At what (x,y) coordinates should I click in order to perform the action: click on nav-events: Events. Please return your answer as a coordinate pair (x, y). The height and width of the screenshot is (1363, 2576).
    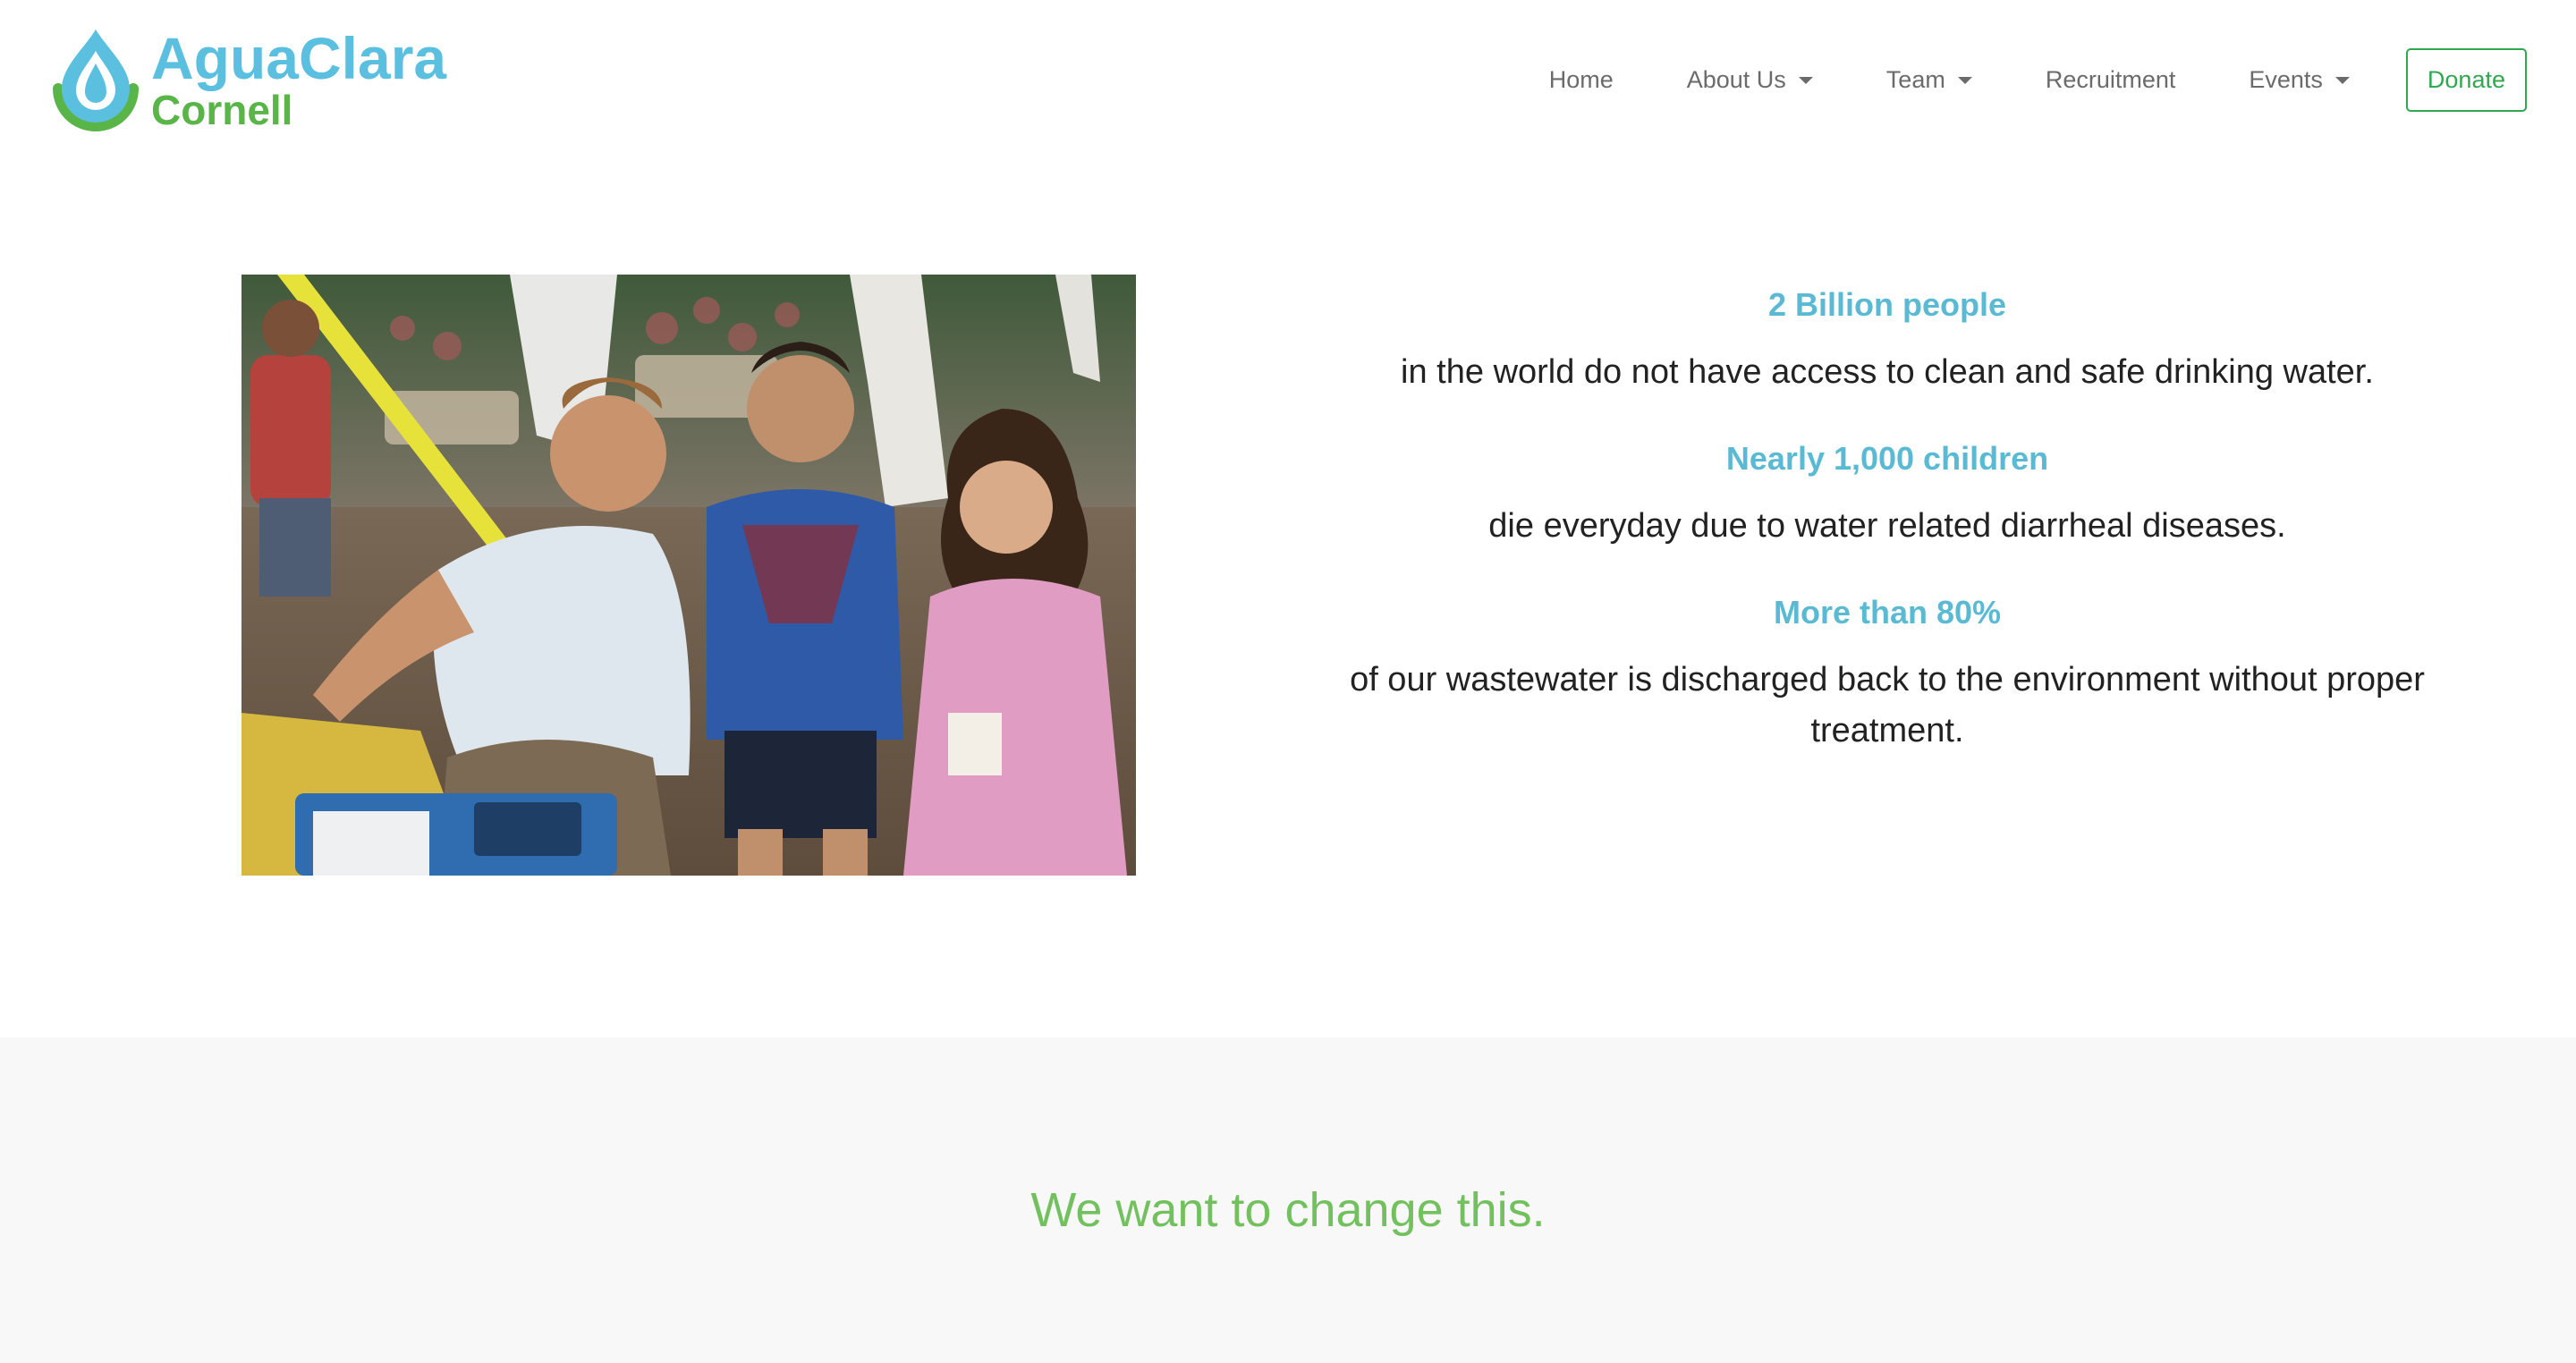
    Looking at the image, I should click on (2299, 80).